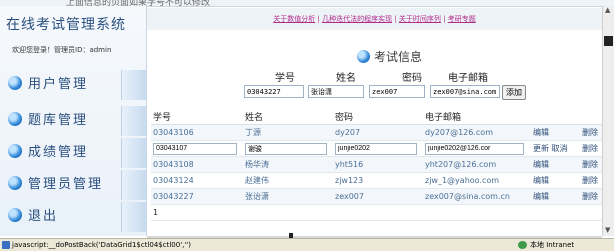 This screenshot has height=251, width=614. I want to click on nav-link-graduate-exam: 考研专题, so click(462, 19).